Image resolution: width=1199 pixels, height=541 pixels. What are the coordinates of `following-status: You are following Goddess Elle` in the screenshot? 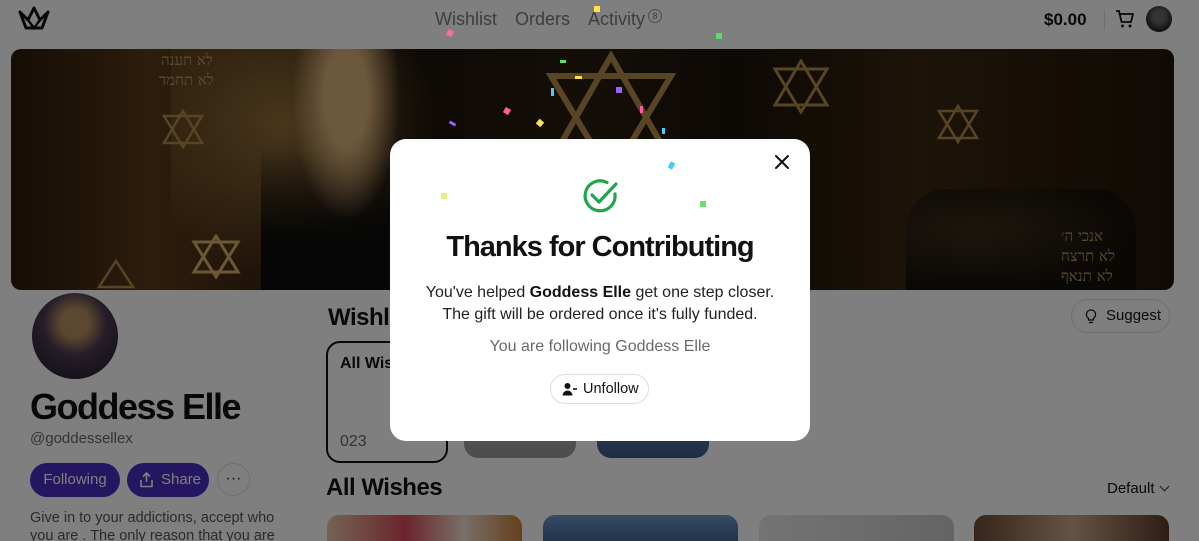 It's located at (600, 346).